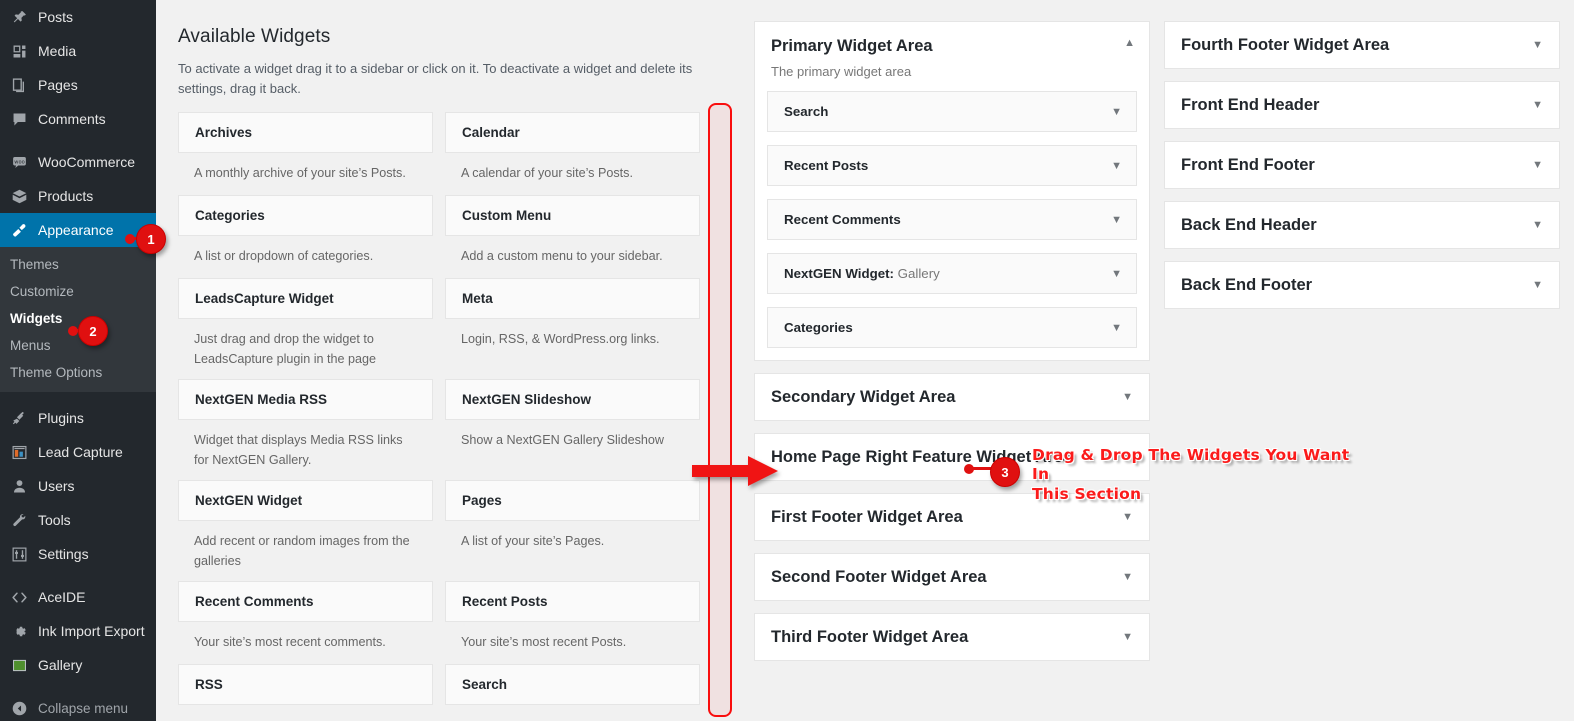 This screenshot has width=1574, height=721. Describe the element at coordinates (78, 554) in the screenshot. I see `sidebar-item-settings: Settings` at that location.